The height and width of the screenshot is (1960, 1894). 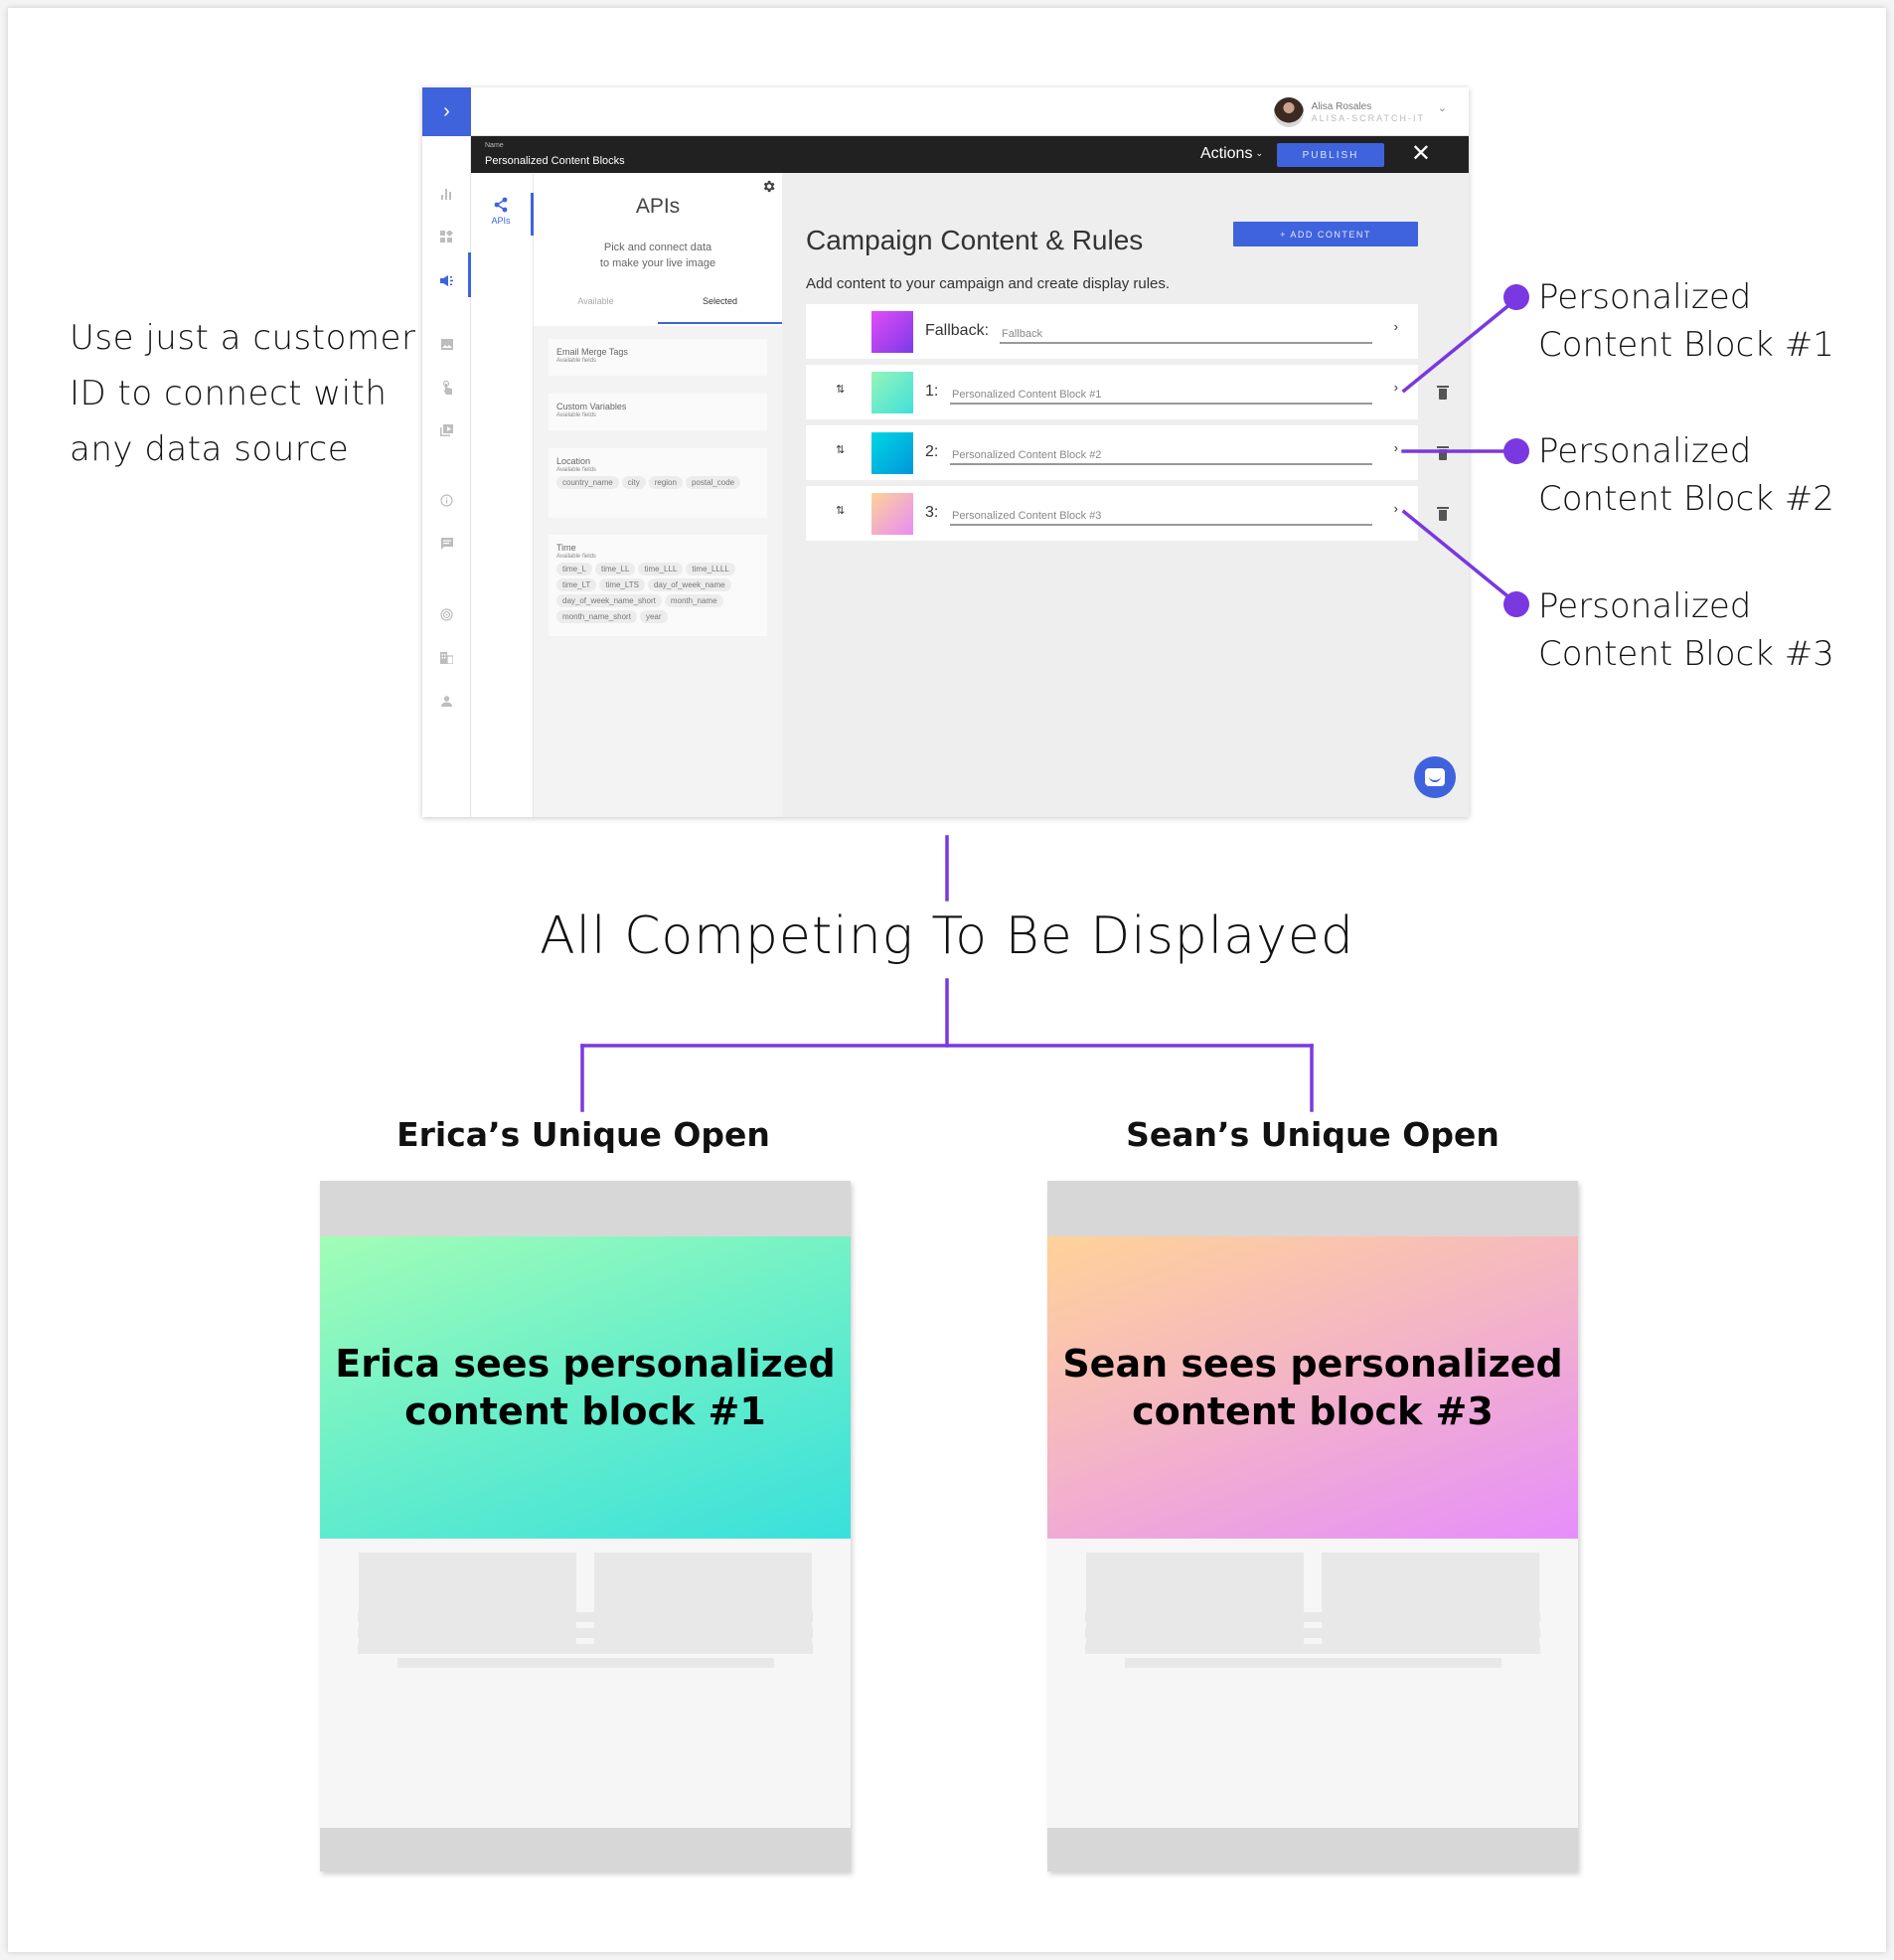 I want to click on field-chip: postal_code, so click(x=713, y=482).